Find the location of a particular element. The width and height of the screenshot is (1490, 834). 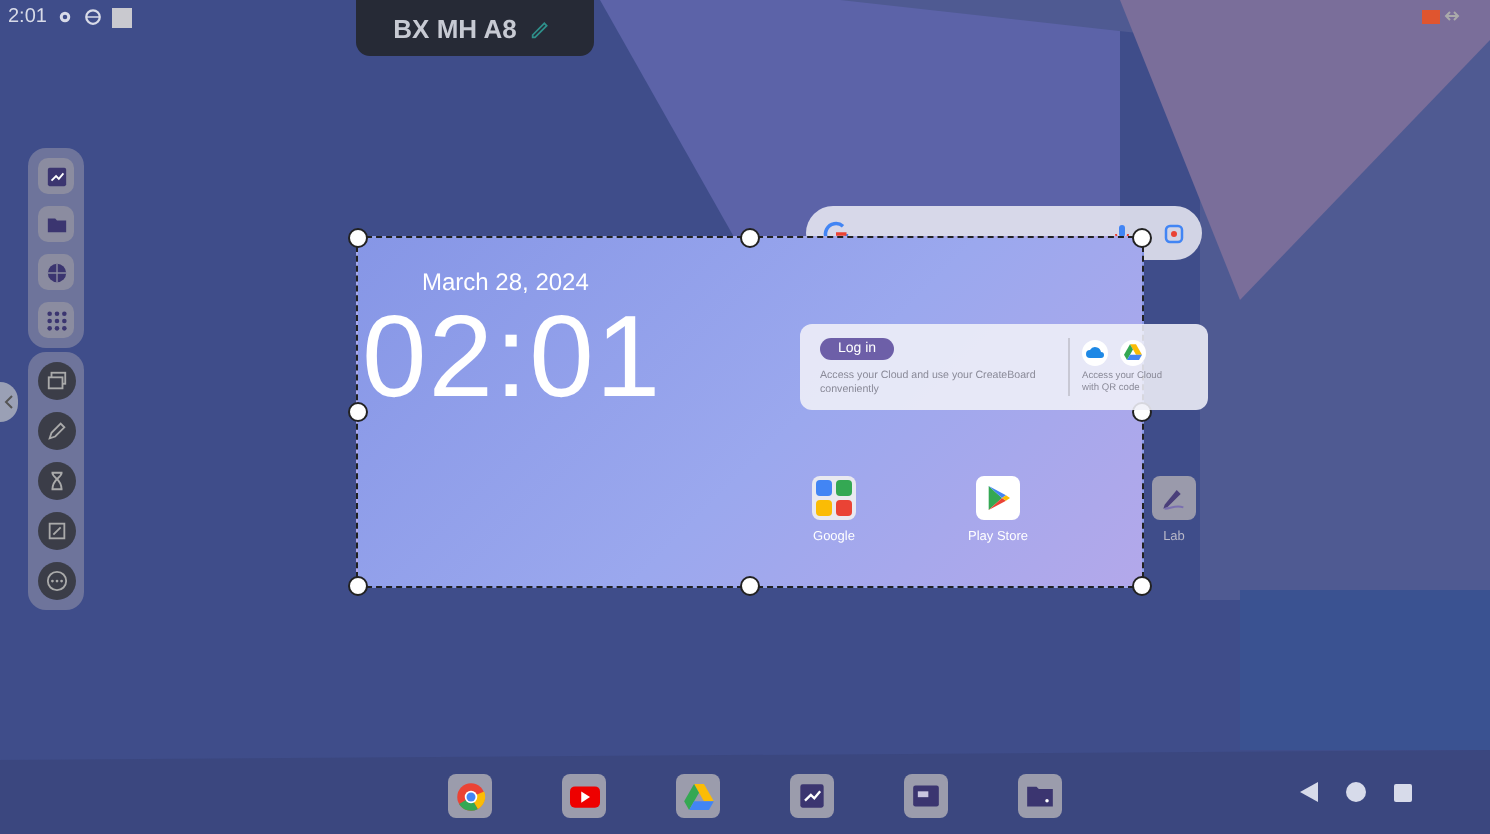

back-icon is located at coordinates (1309, 792).